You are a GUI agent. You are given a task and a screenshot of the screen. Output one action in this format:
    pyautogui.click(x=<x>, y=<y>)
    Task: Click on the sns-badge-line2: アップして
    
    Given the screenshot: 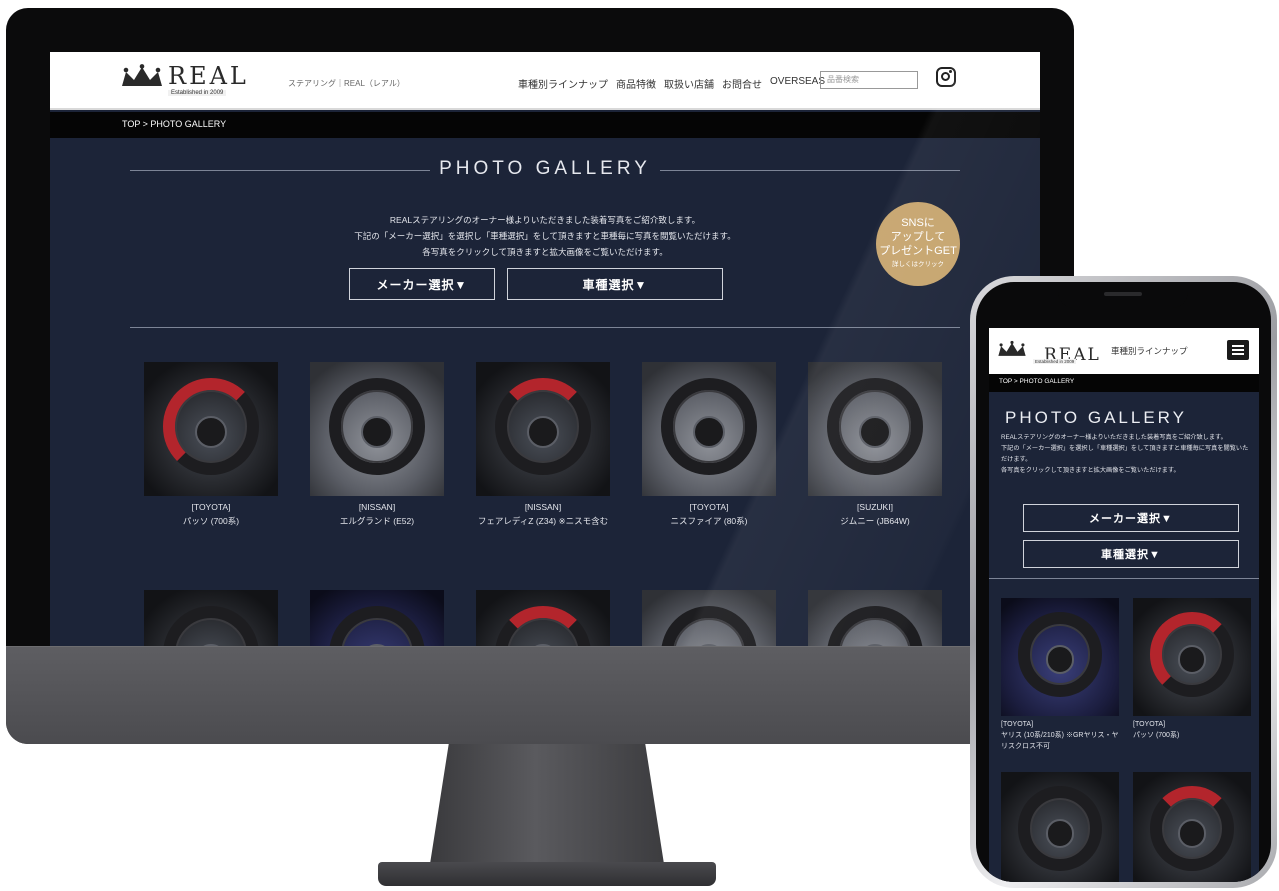 What is the action you would take?
    pyautogui.click(x=918, y=237)
    